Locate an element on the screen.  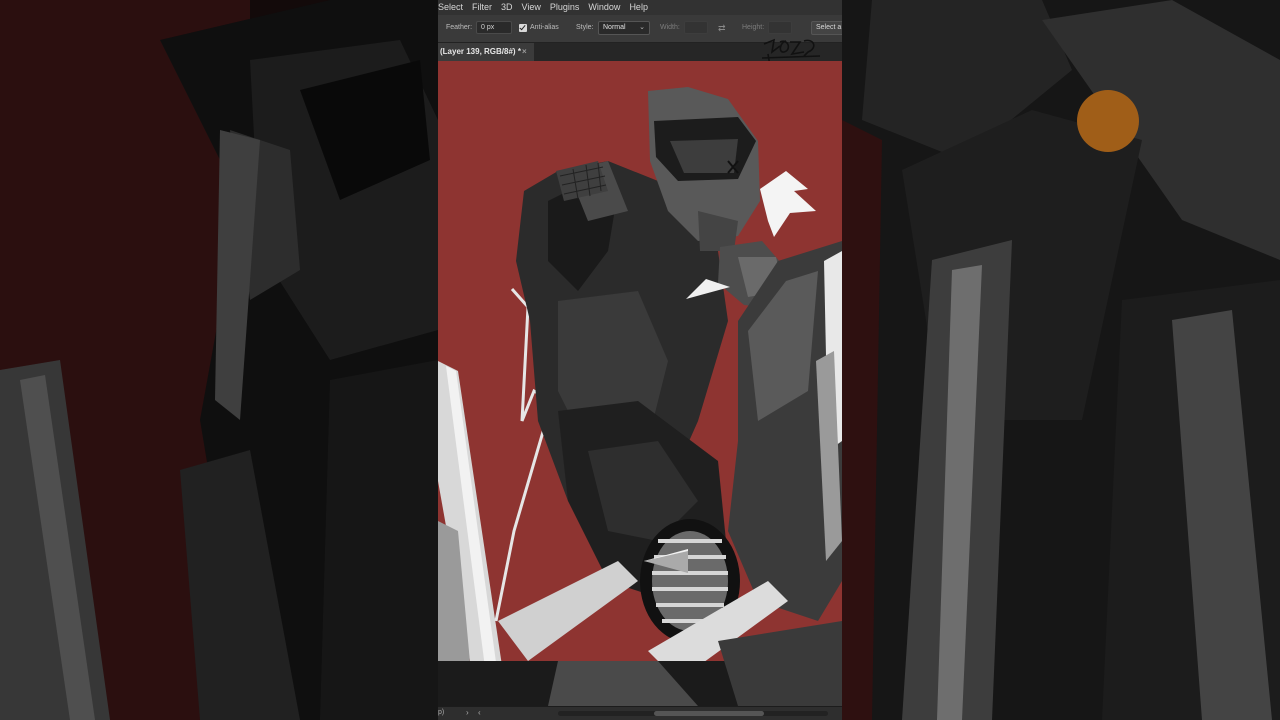
feather-input: 0 px is located at coordinates (494, 27).